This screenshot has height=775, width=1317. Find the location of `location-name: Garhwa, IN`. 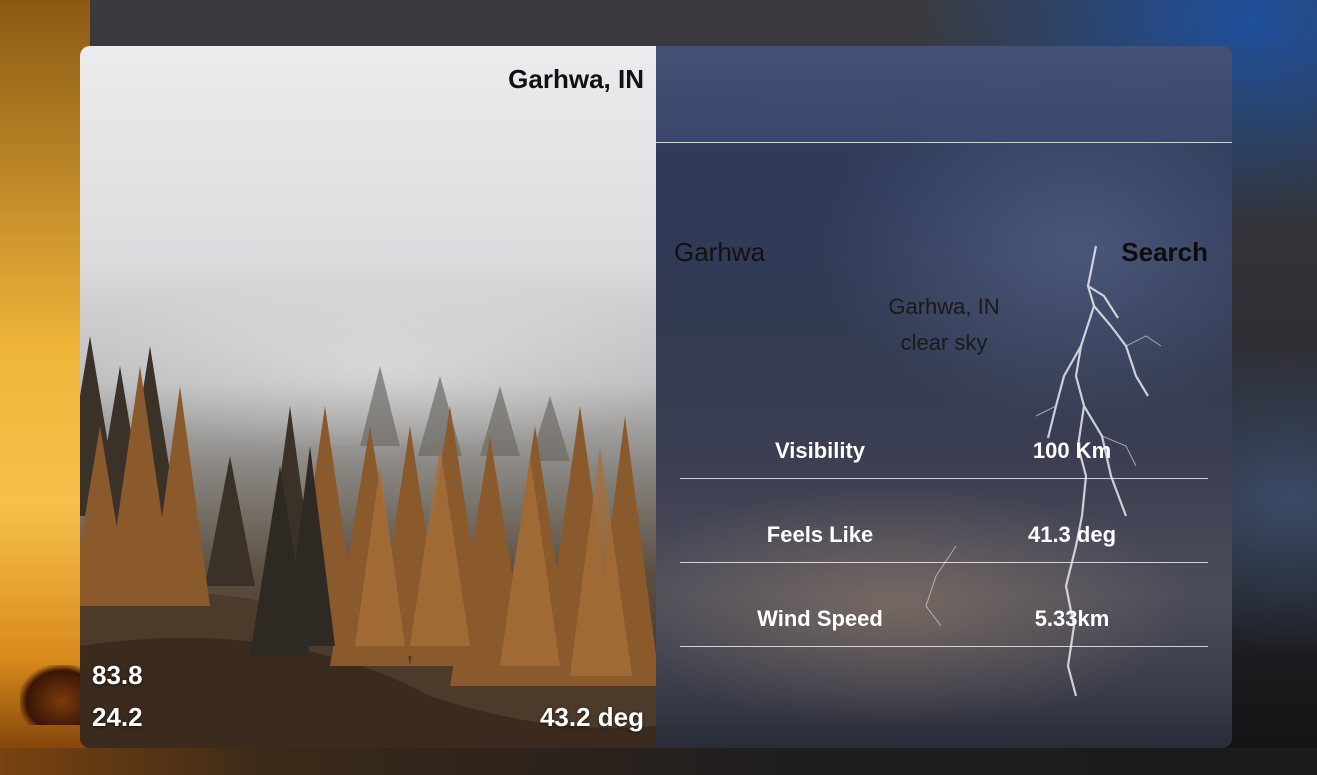

location-name: Garhwa, IN is located at coordinates (944, 306).